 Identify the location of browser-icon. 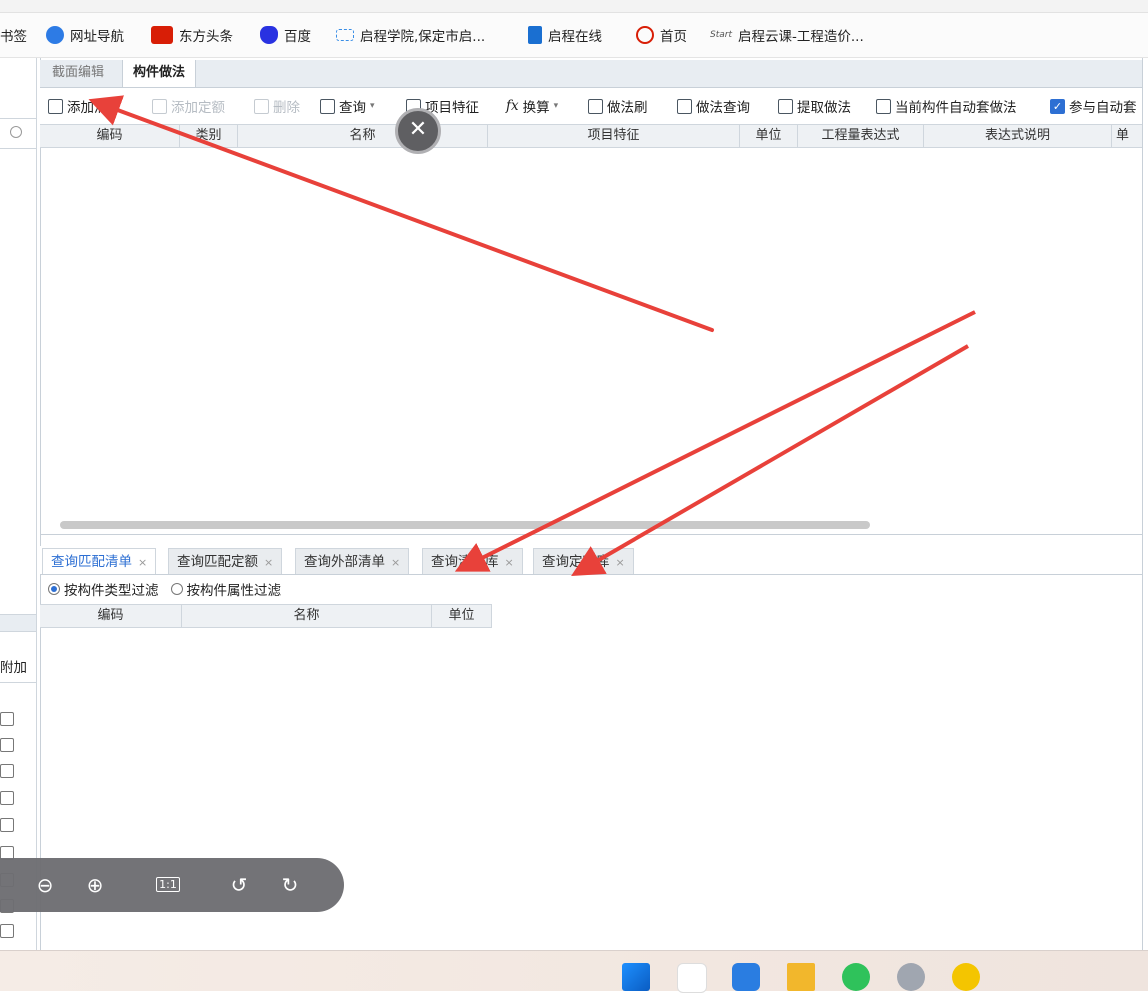
(692, 978).